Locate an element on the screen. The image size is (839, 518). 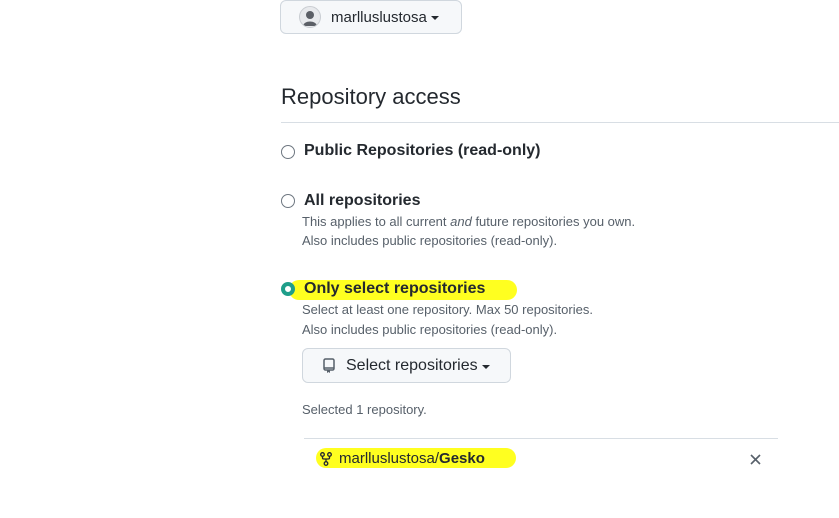
selected-count: Selected 1 repository. is located at coordinates (364, 409).